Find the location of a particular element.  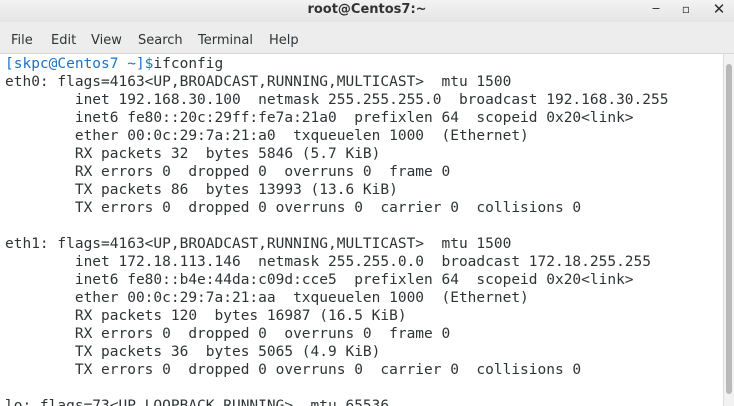

menubar-spacer is located at coordinates (367, 25).